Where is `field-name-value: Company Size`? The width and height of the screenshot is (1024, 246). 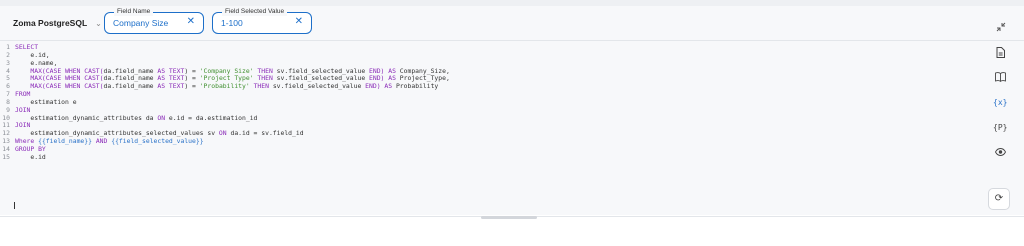
field-name-value: Company Size is located at coordinates (141, 23).